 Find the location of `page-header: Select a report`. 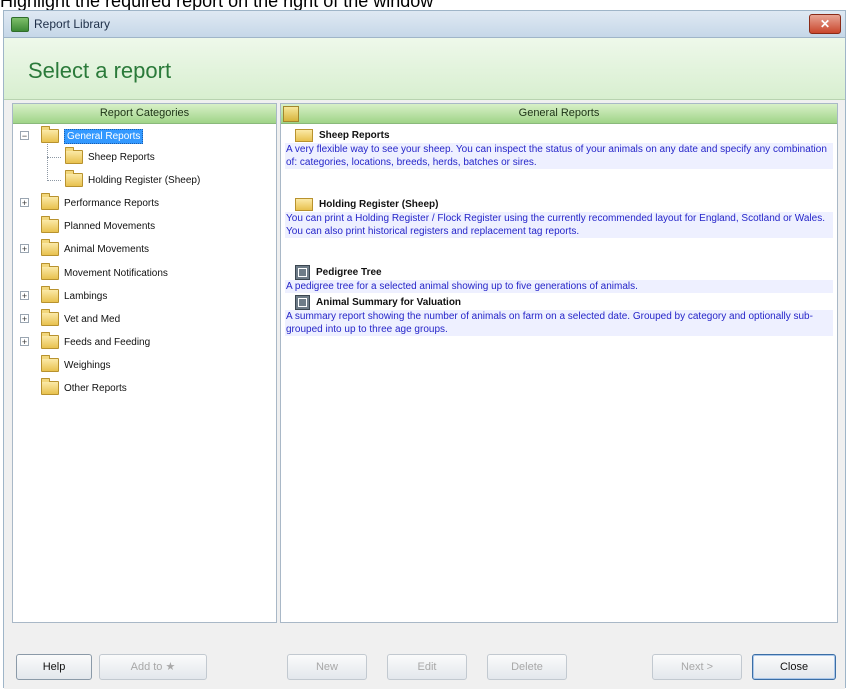

page-header: Select a report is located at coordinates (424, 69).